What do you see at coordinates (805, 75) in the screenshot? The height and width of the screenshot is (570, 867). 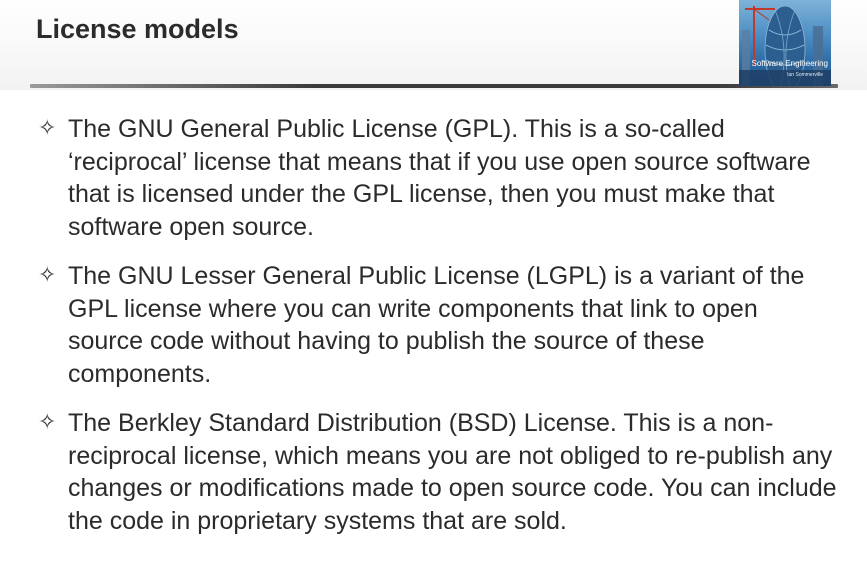 I see `book-author: Ian Sommerville` at bounding box center [805, 75].